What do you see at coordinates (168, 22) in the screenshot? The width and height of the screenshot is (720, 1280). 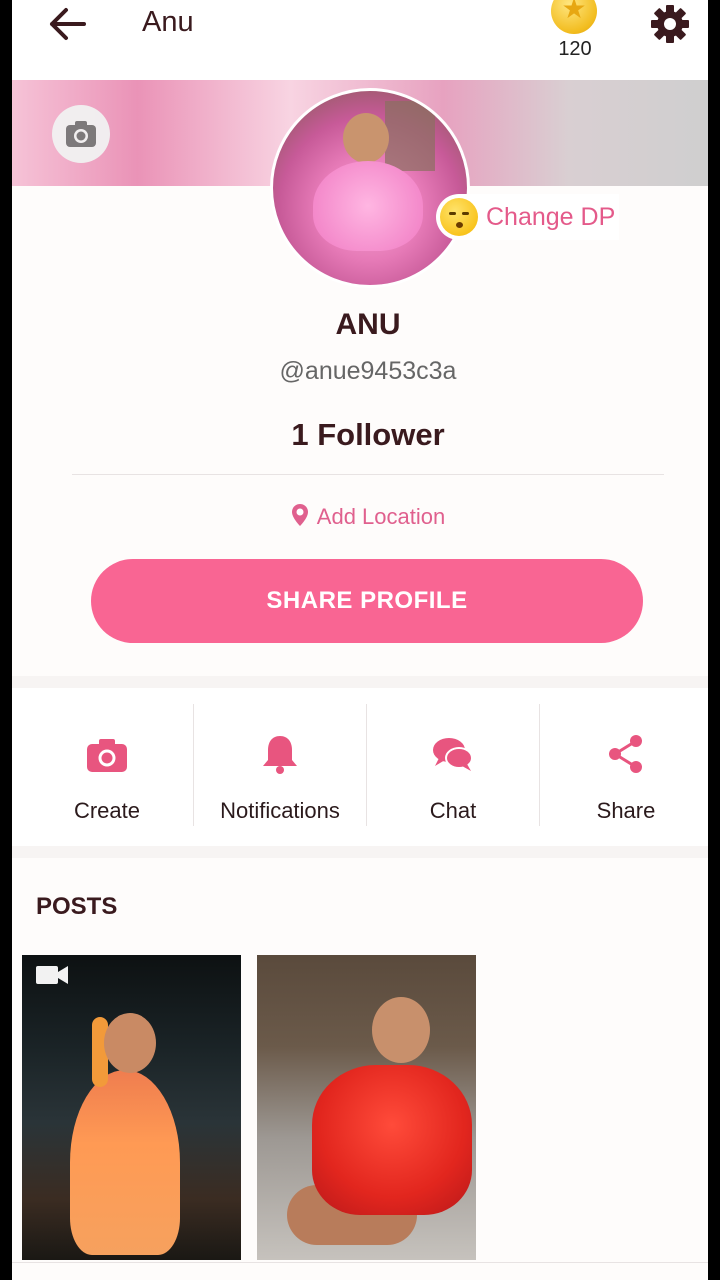 I see `page-title: Anu` at bounding box center [168, 22].